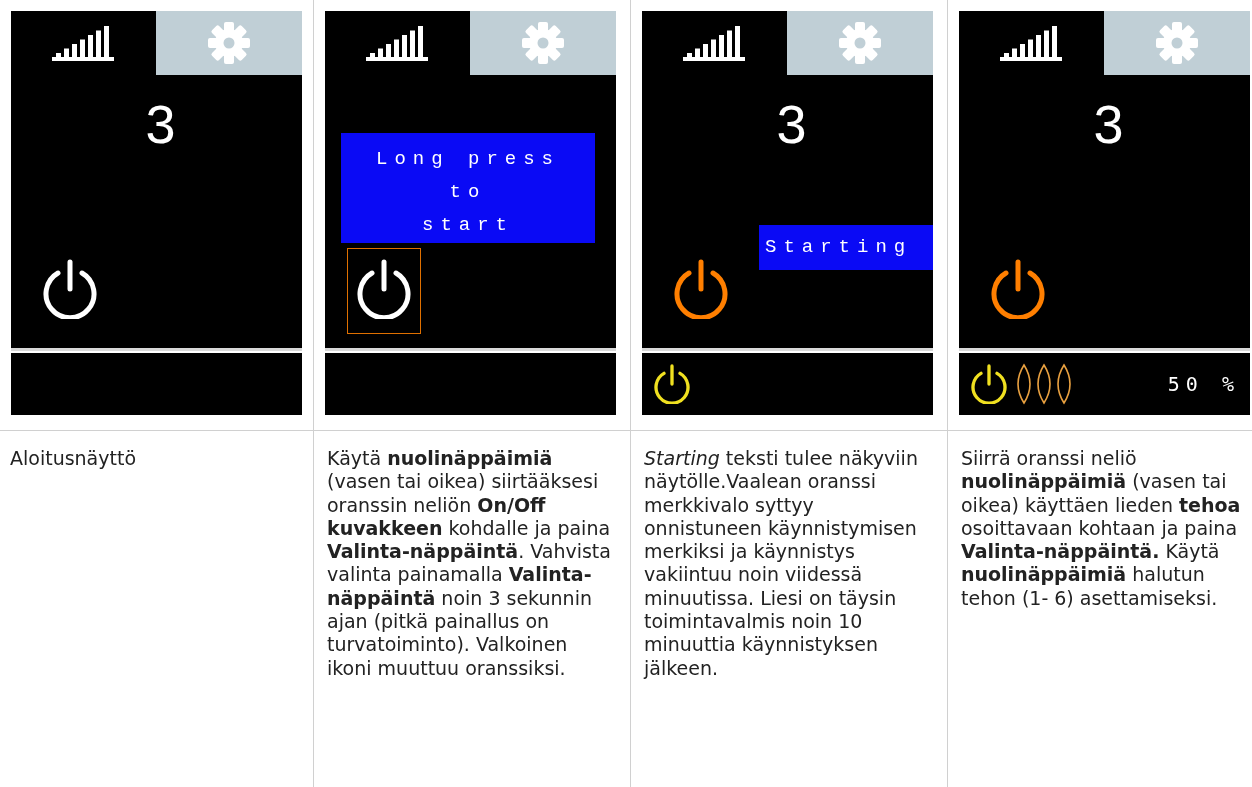 This screenshot has width=1252, height=787. What do you see at coordinates (846, 247) in the screenshot?
I see `status-message: Starting` at bounding box center [846, 247].